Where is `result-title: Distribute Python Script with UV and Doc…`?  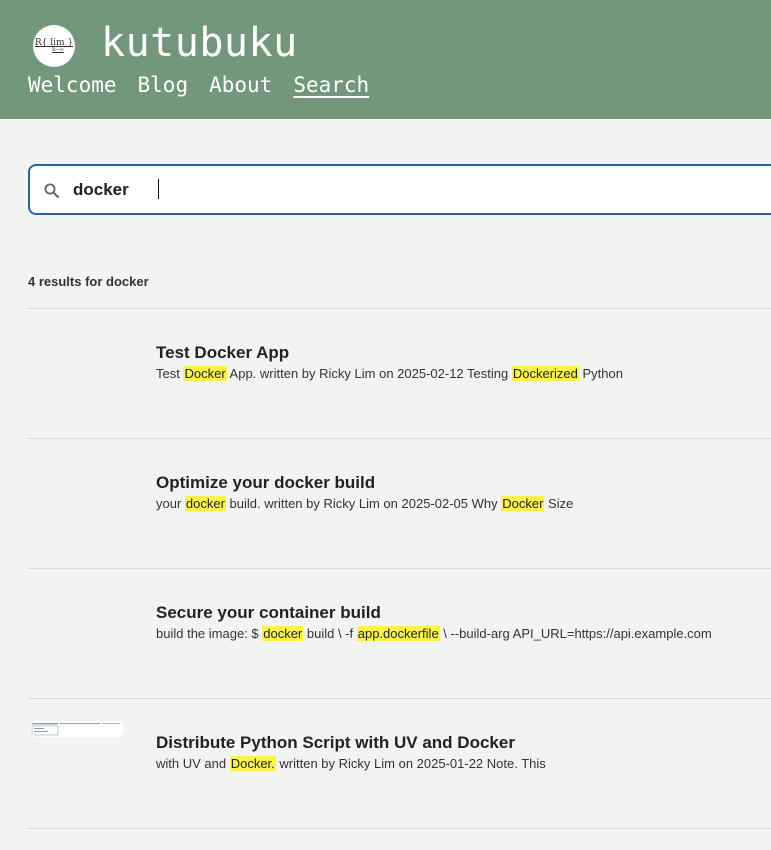 result-title: Distribute Python Script with UV and Doc… is located at coordinates (335, 743).